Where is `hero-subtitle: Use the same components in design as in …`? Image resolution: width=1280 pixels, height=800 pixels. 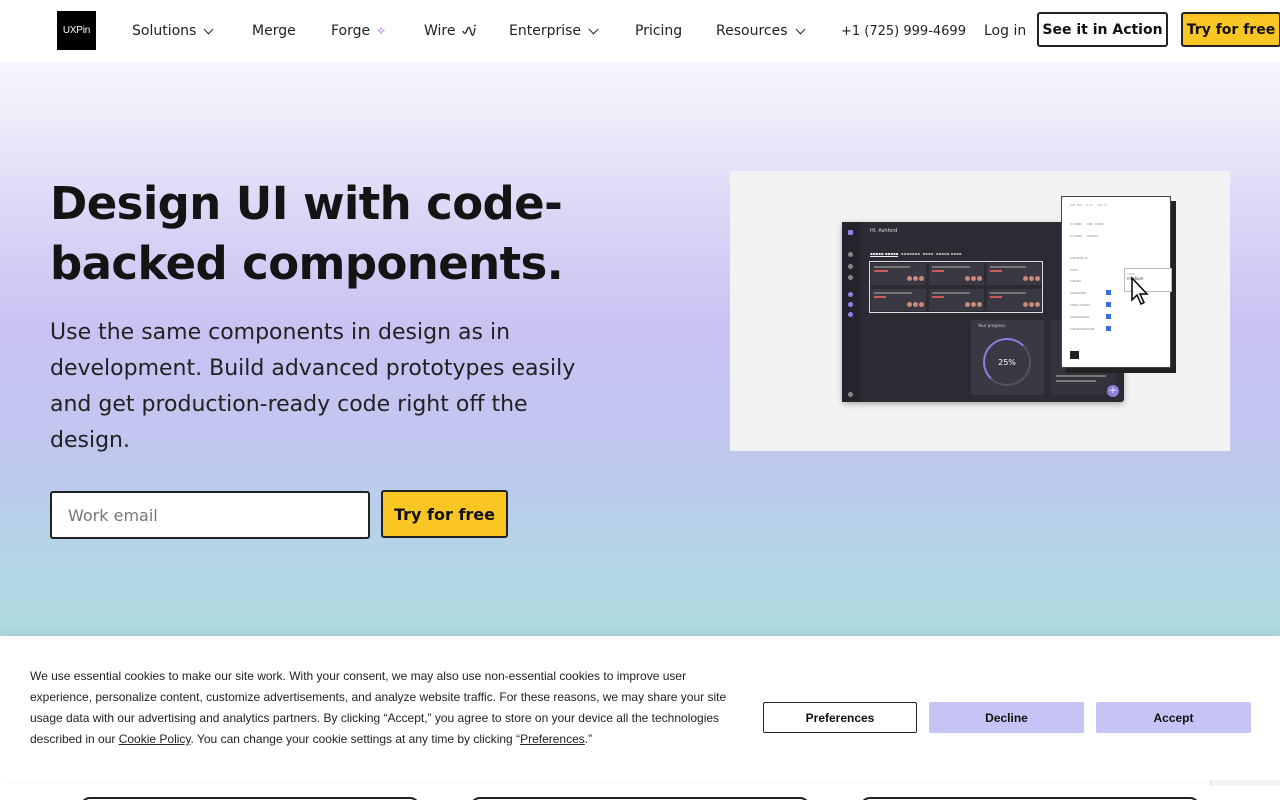 hero-subtitle: Use the same components in design as in … is located at coordinates (313, 386).